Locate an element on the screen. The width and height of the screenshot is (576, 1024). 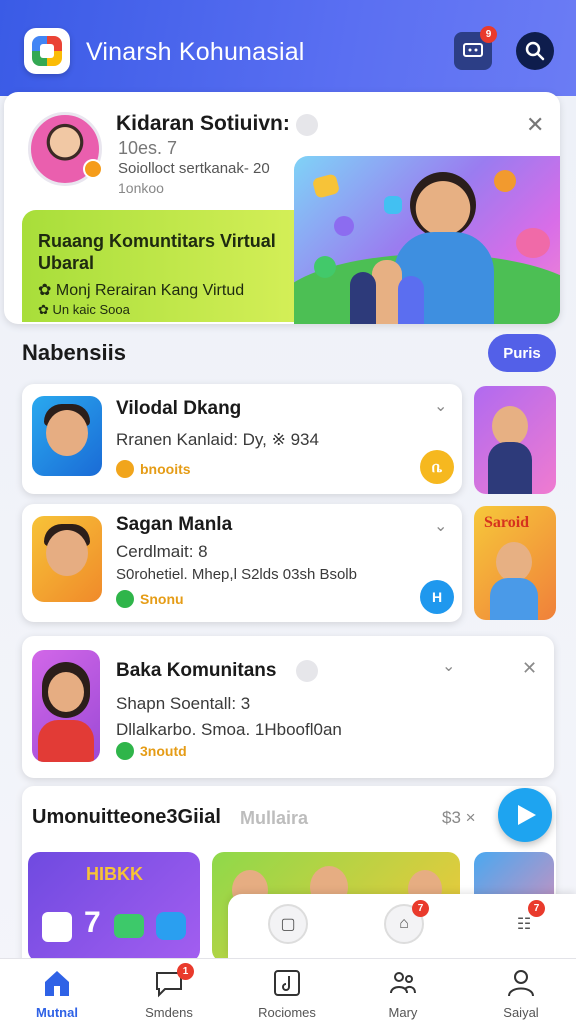
home-icon is located at coordinates (57, 983).